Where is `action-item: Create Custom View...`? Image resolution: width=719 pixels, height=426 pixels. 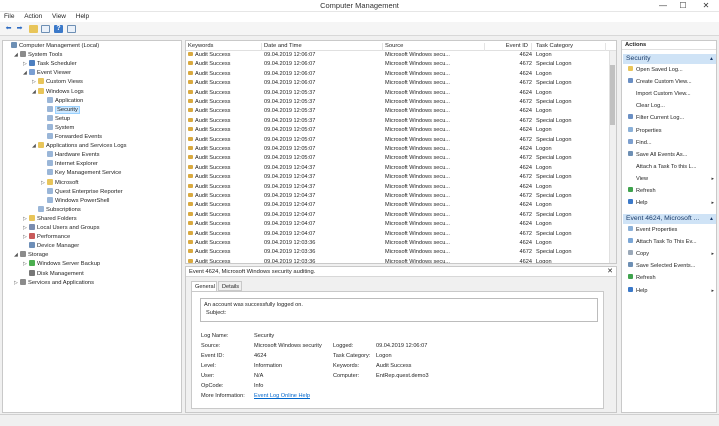 action-item: Create Custom View... is located at coordinates (671, 82).